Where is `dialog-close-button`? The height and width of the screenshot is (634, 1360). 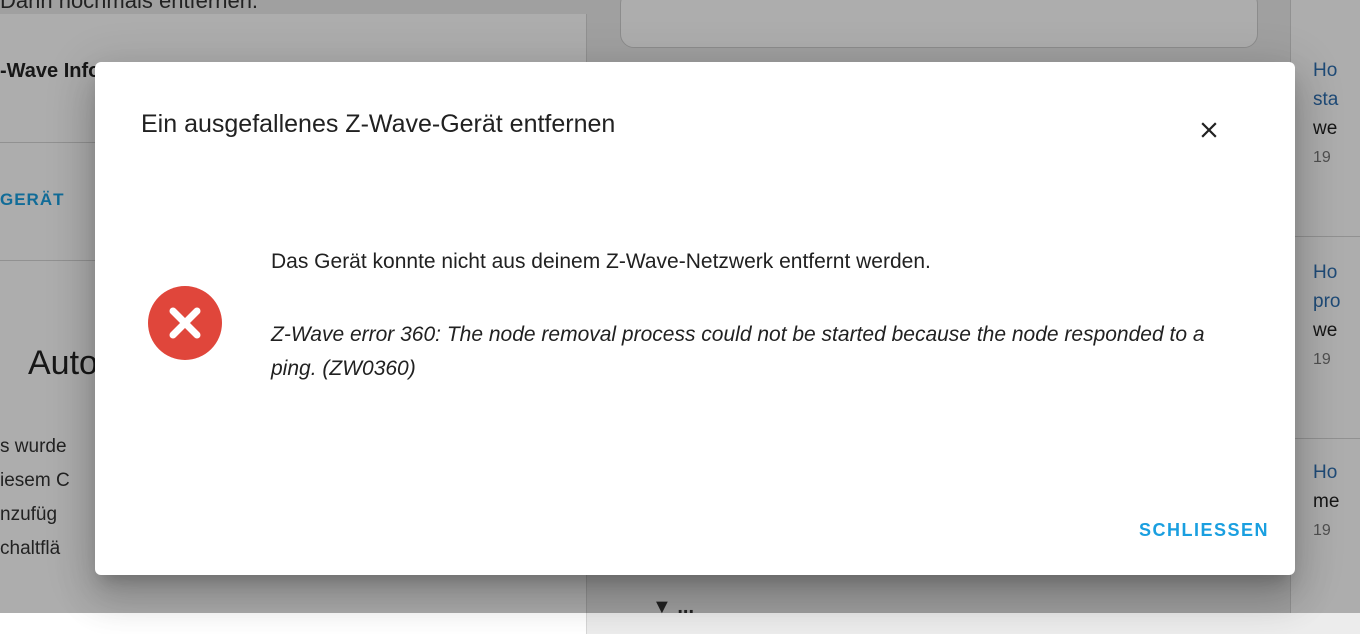
dialog-close-button is located at coordinates (1209, 130).